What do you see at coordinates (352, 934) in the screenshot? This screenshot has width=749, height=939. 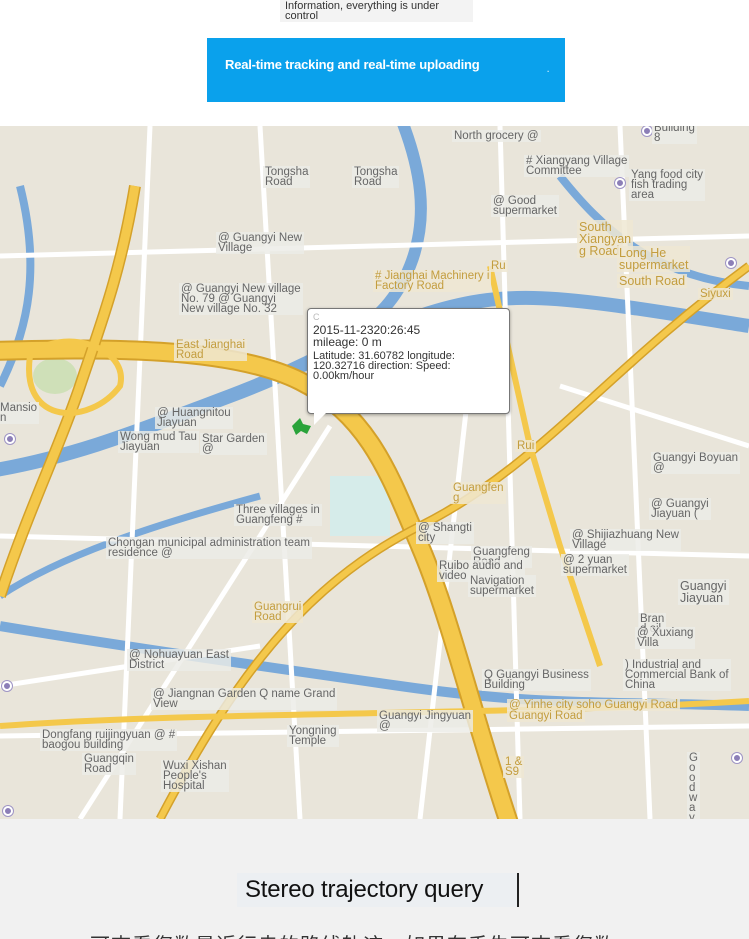 I see `section-description: 可查看您数最近行走的路线轨迹，如果有手失可查看您数` at bounding box center [352, 934].